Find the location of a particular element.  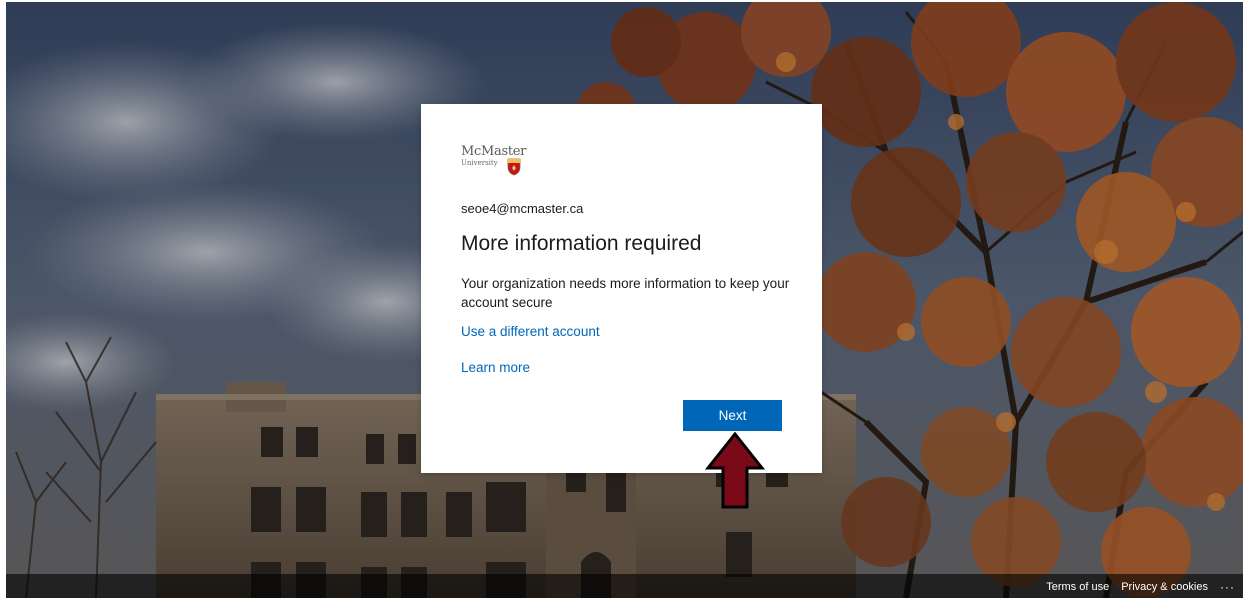

footer-bar: Terms of use Privacy & cookies ··· is located at coordinates (624, 586).